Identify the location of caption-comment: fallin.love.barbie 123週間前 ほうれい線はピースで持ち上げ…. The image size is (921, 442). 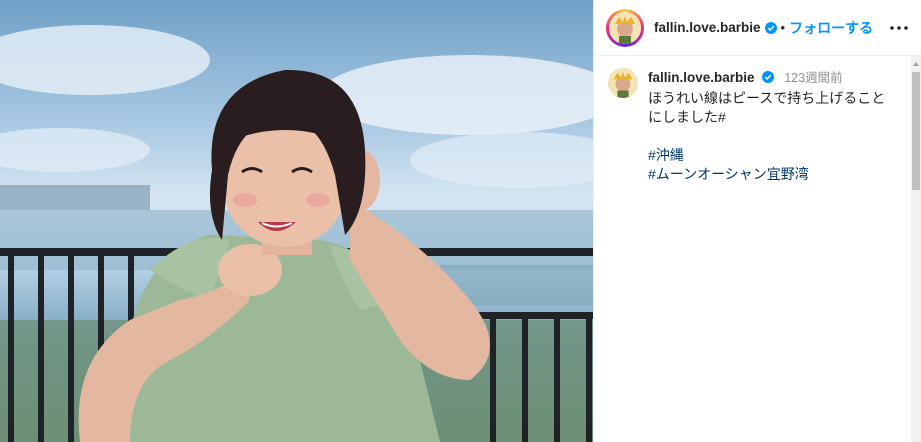
(753, 126).